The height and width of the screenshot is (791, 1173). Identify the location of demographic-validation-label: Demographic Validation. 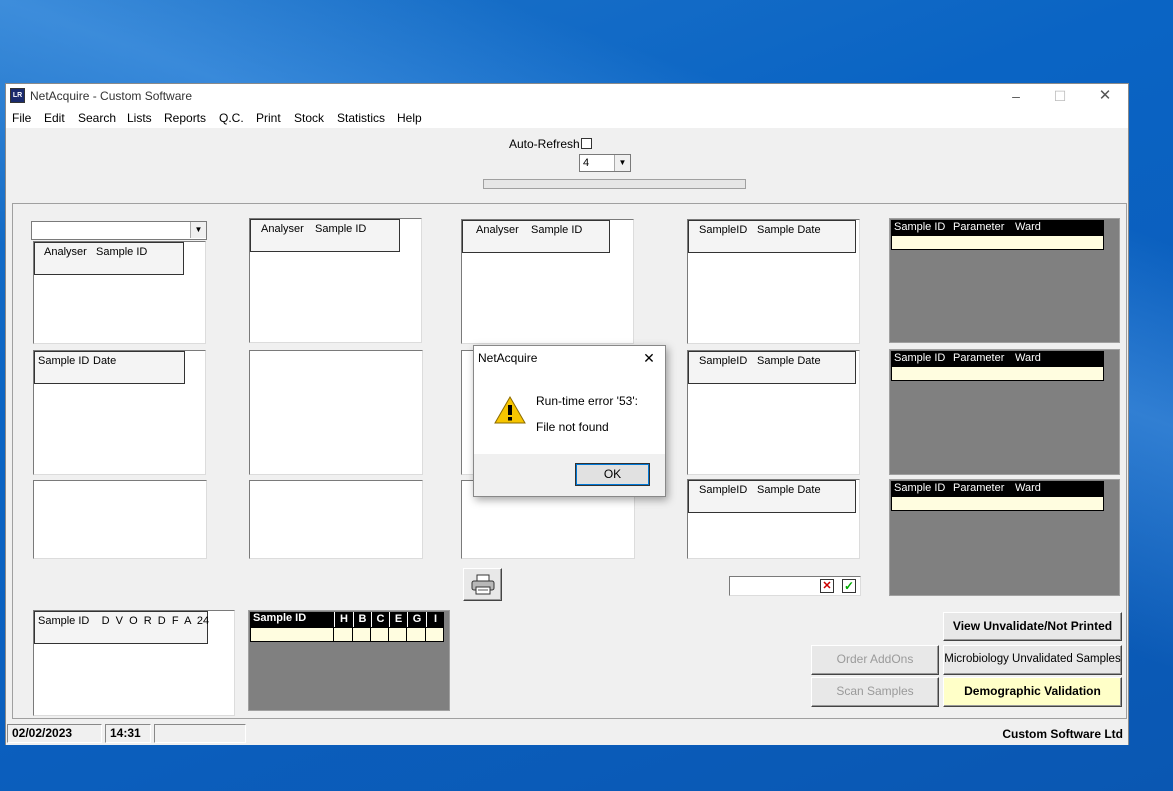
(1032, 691).